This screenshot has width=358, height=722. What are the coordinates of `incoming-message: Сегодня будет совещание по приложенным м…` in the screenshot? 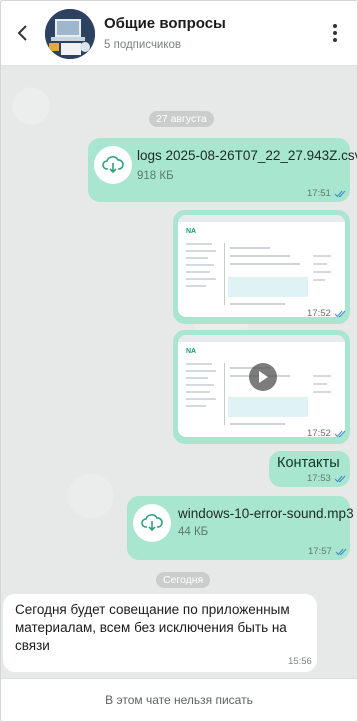 It's located at (160, 633).